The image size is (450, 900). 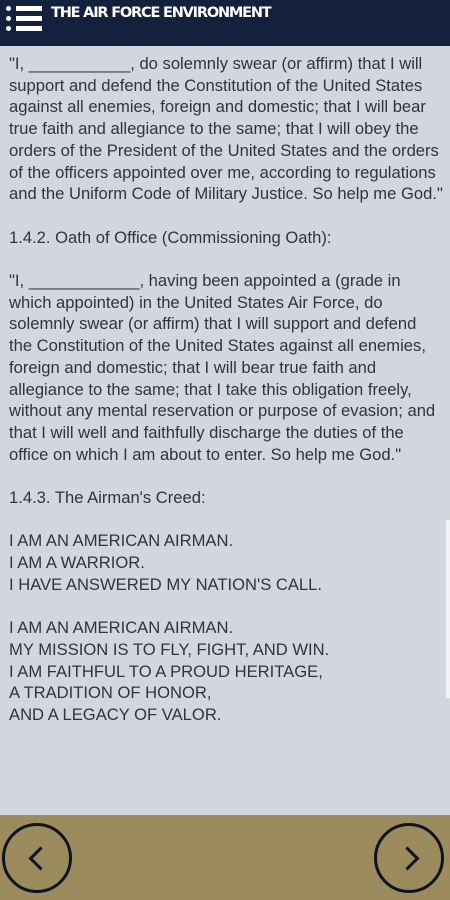 I want to click on next-page-button, so click(x=409, y=858).